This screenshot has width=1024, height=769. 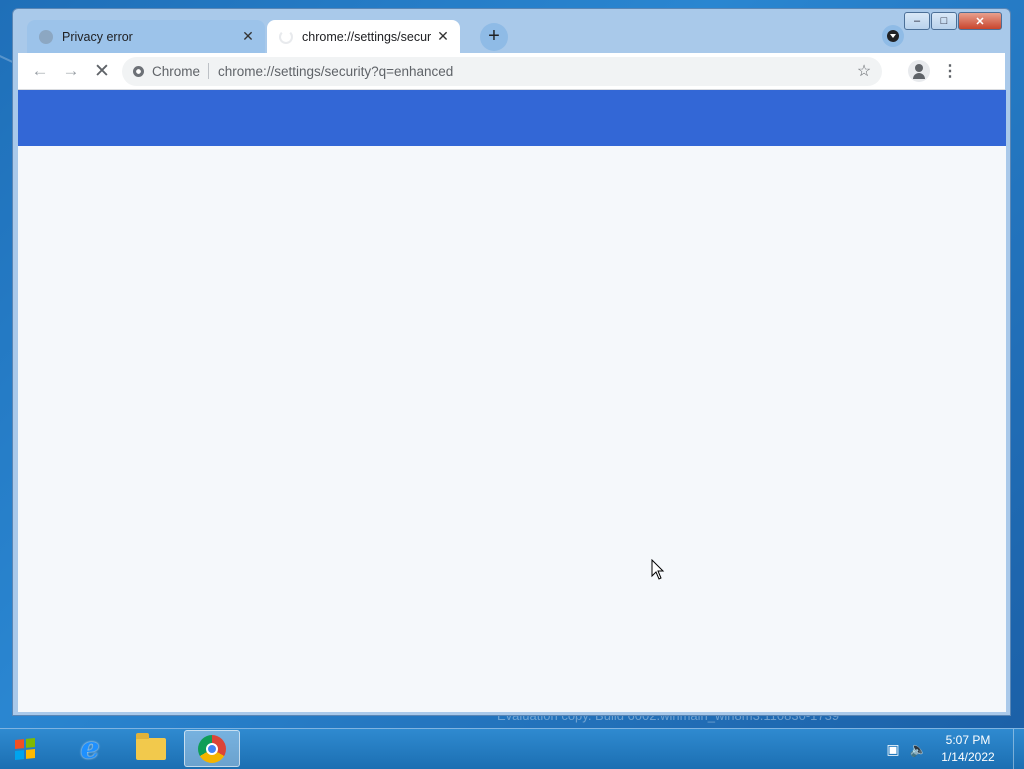 What do you see at coordinates (146, 36) in the screenshot?
I see `tab-privacy-error: Privacy error ✕` at bounding box center [146, 36].